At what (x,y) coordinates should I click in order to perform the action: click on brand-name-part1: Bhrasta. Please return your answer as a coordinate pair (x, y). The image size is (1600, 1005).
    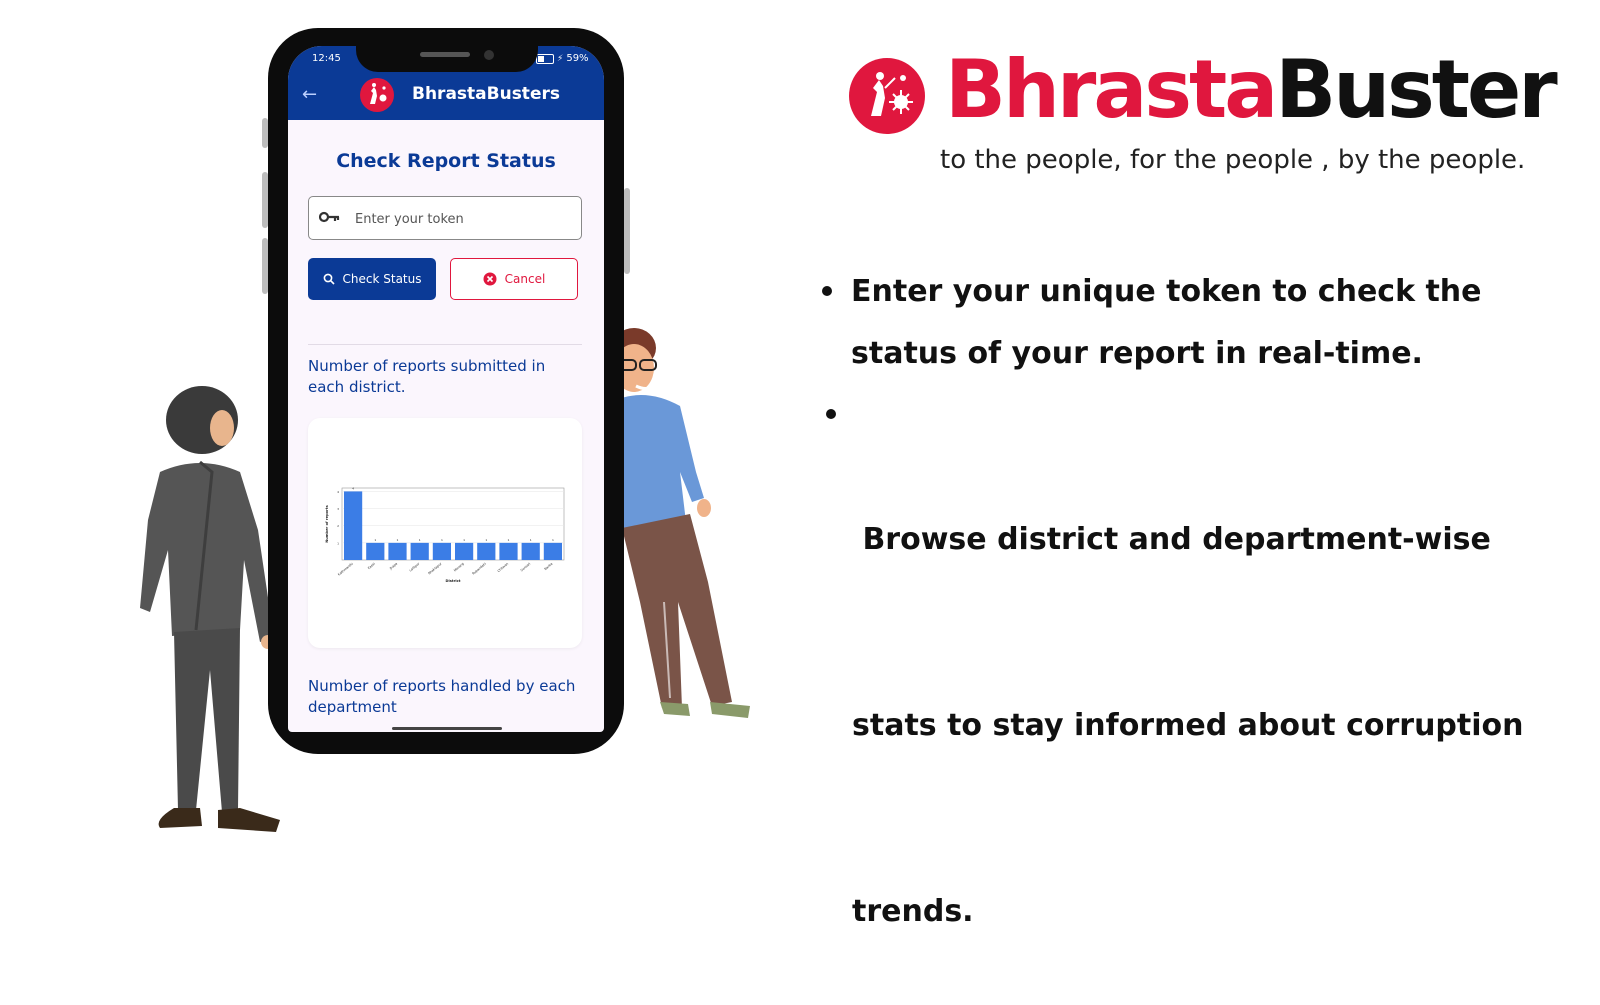
    Looking at the image, I should click on (1111, 89).